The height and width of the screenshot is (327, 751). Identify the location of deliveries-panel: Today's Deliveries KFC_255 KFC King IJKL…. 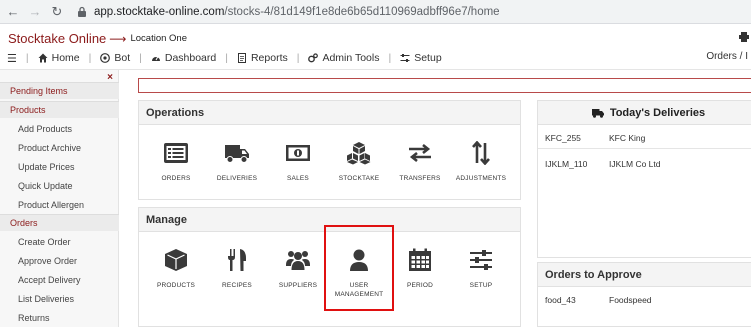
(644, 179).